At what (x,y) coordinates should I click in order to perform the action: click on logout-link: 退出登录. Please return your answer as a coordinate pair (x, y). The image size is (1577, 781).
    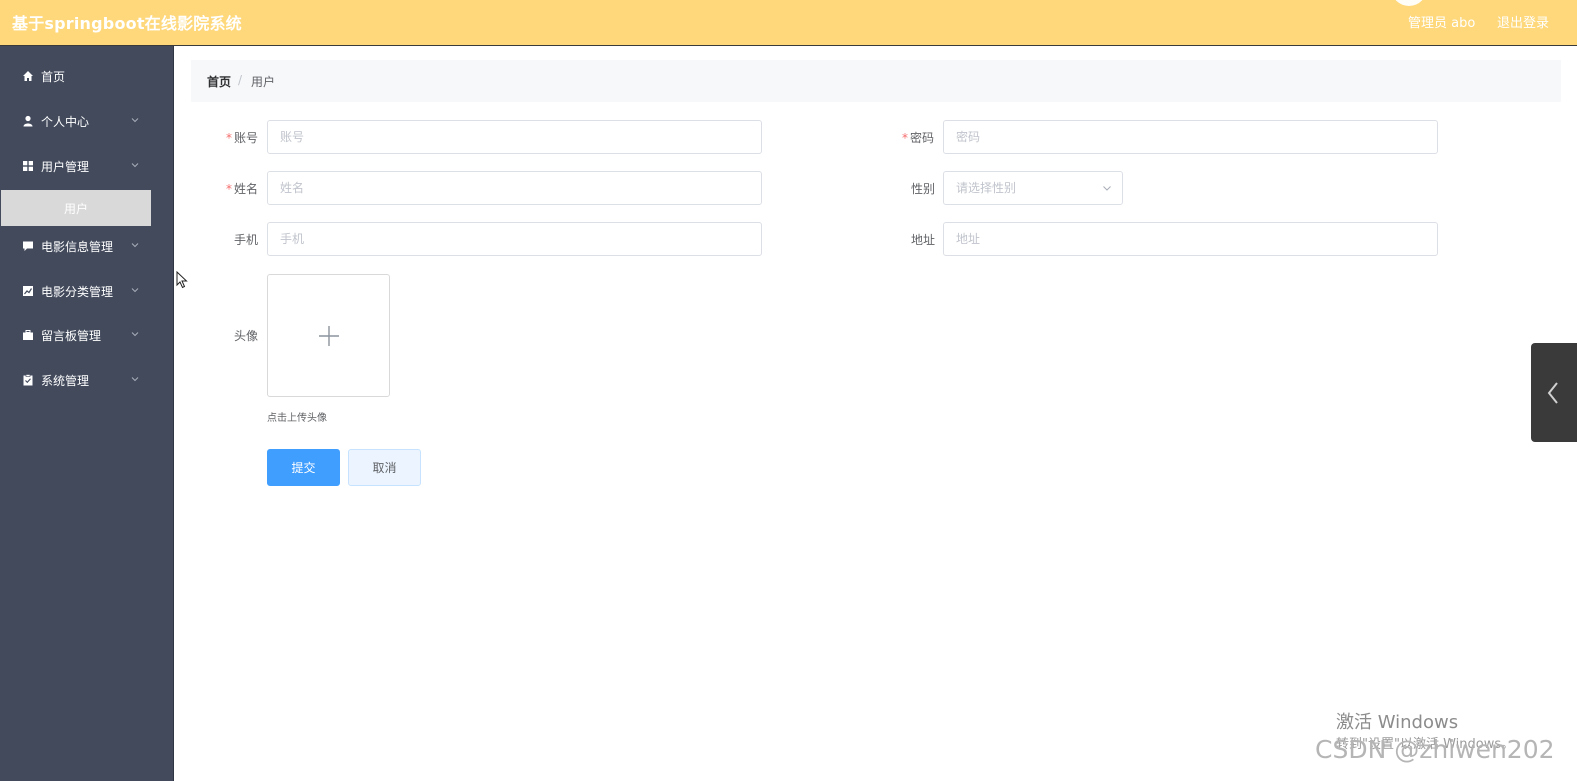
    Looking at the image, I should click on (1523, 21).